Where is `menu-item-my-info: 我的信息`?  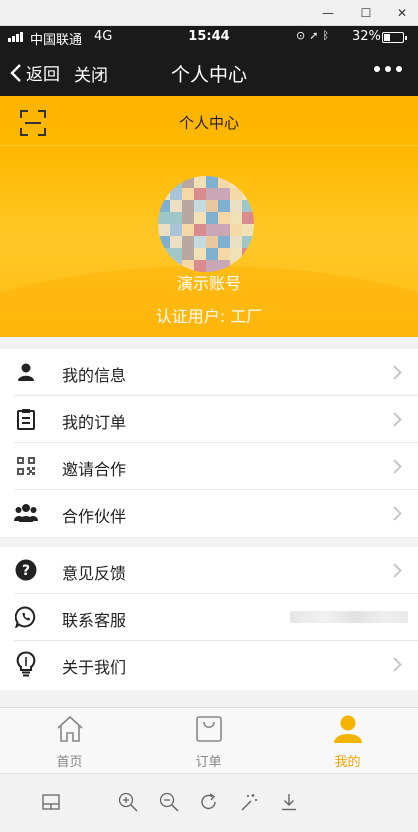
menu-item-my-info: 我的信息 is located at coordinates (216, 372).